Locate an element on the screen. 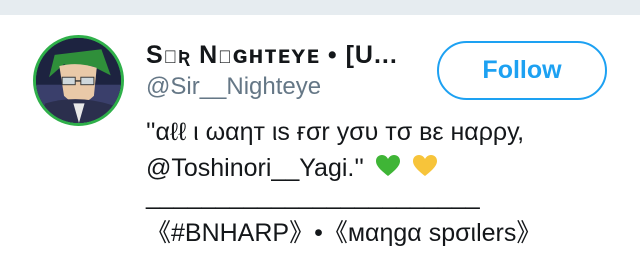 This screenshot has height=274, width=640. green-heart-icon is located at coordinates (388, 166).